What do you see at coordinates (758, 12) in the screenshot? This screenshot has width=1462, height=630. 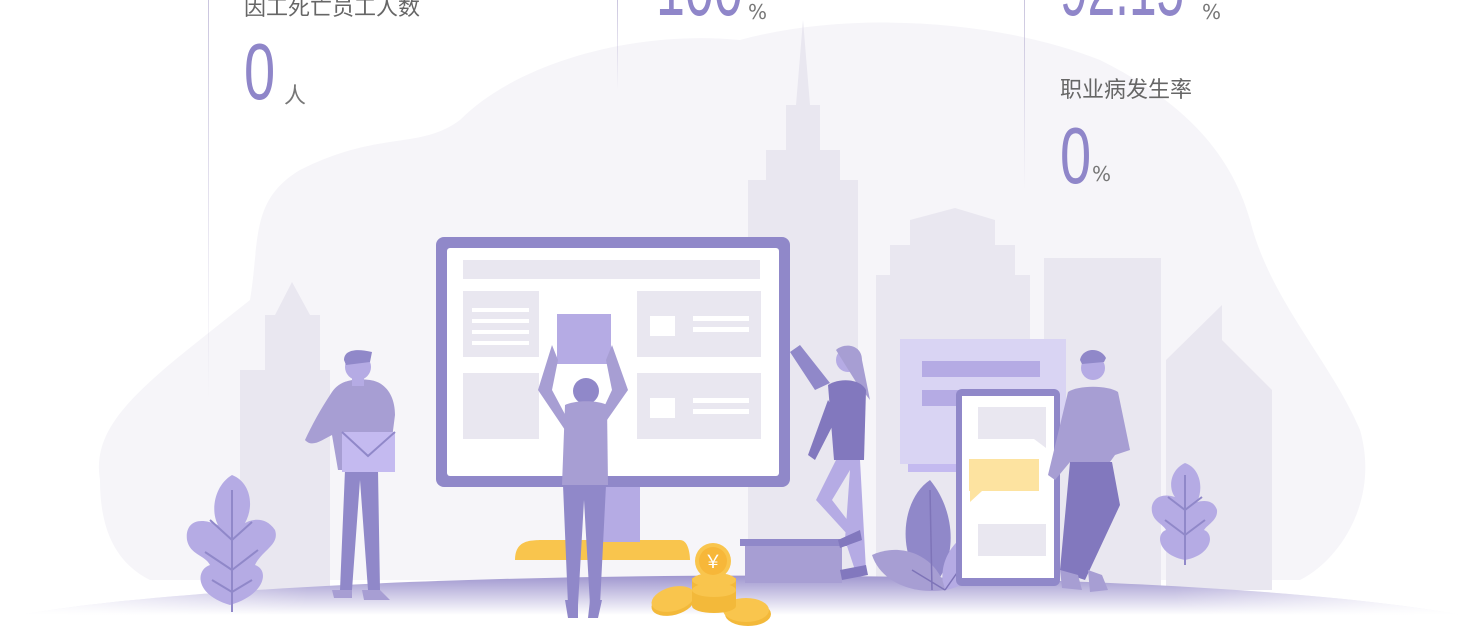 I see `stat-rate-a-unit: %` at bounding box center [758, 12].